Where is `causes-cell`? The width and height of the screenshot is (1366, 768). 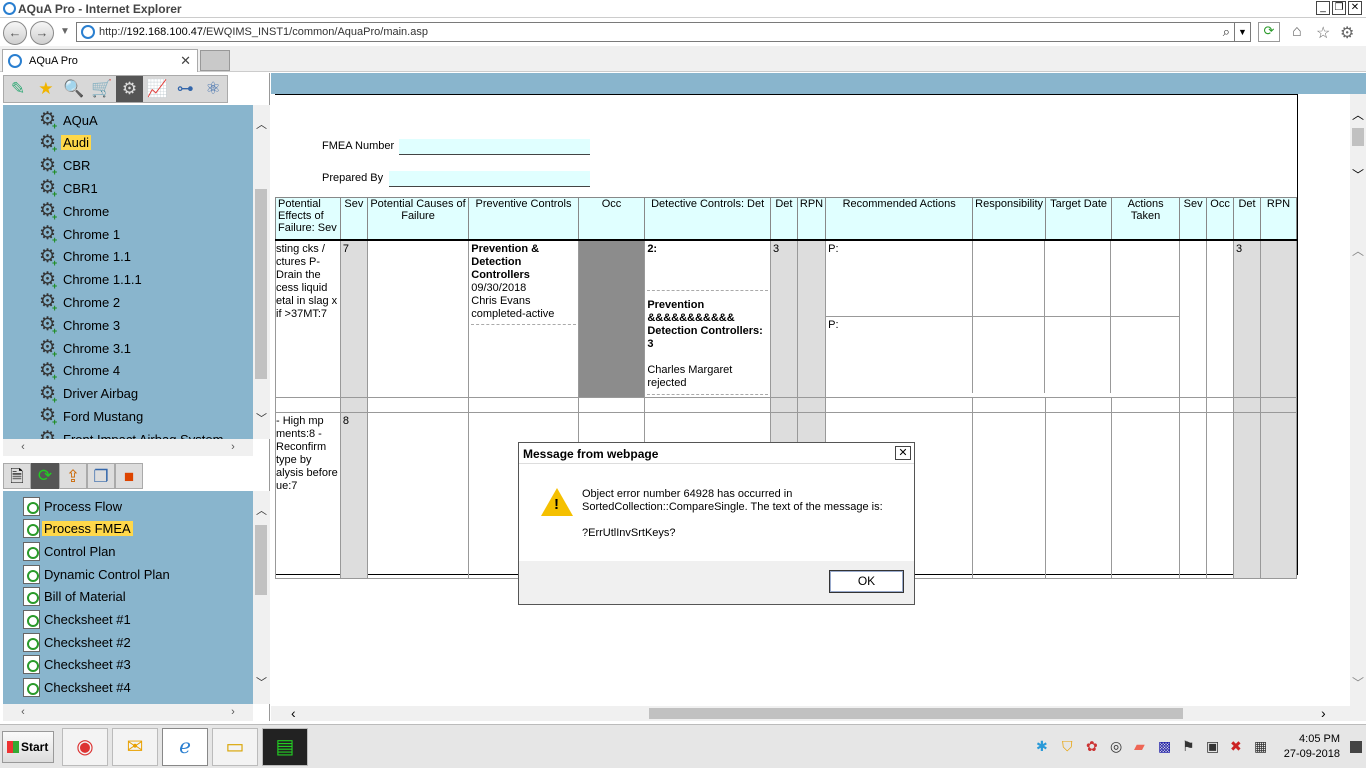
causes-cell is located at coordinates (418, 318).